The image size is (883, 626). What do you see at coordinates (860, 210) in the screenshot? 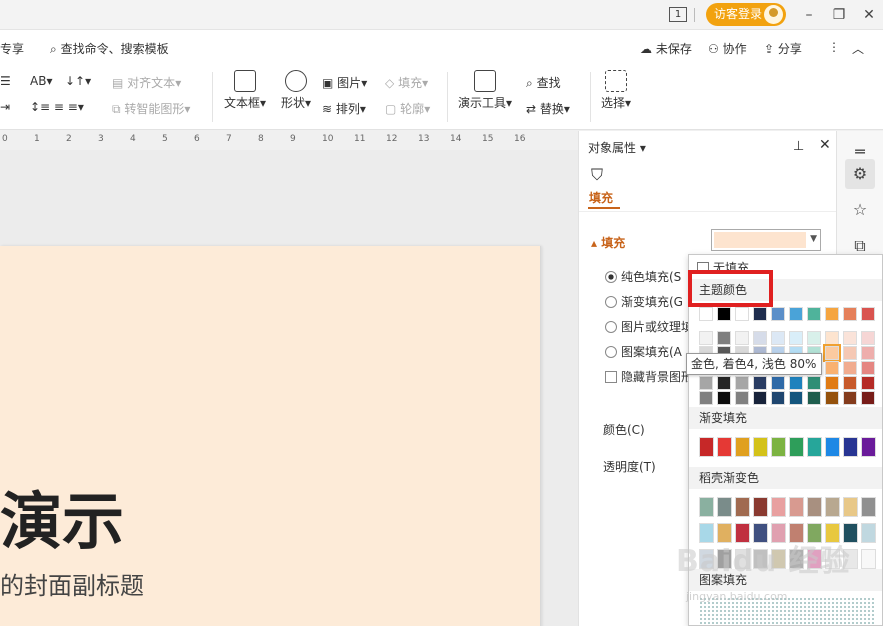
I see `star-icon: ☆` at bounding box center [860, 210].